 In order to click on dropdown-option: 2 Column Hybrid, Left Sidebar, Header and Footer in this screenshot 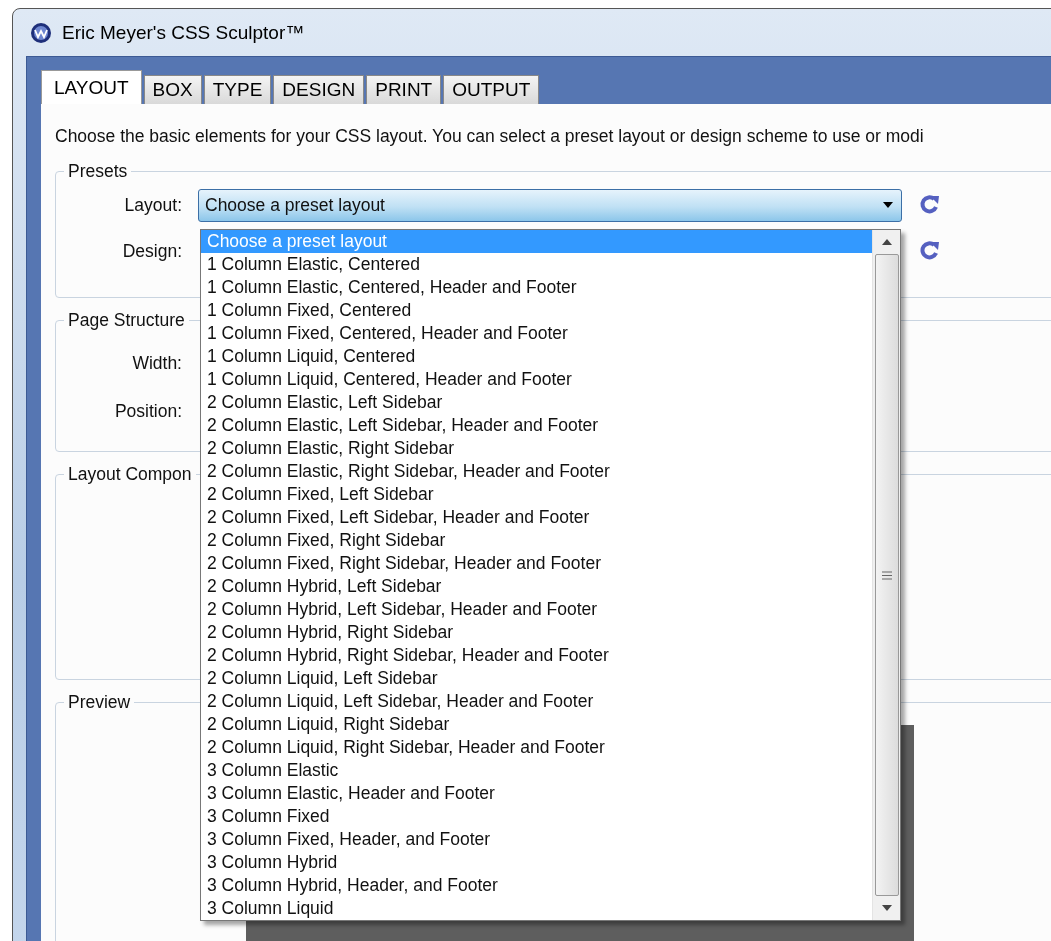, I will do `click(536, 609)`.